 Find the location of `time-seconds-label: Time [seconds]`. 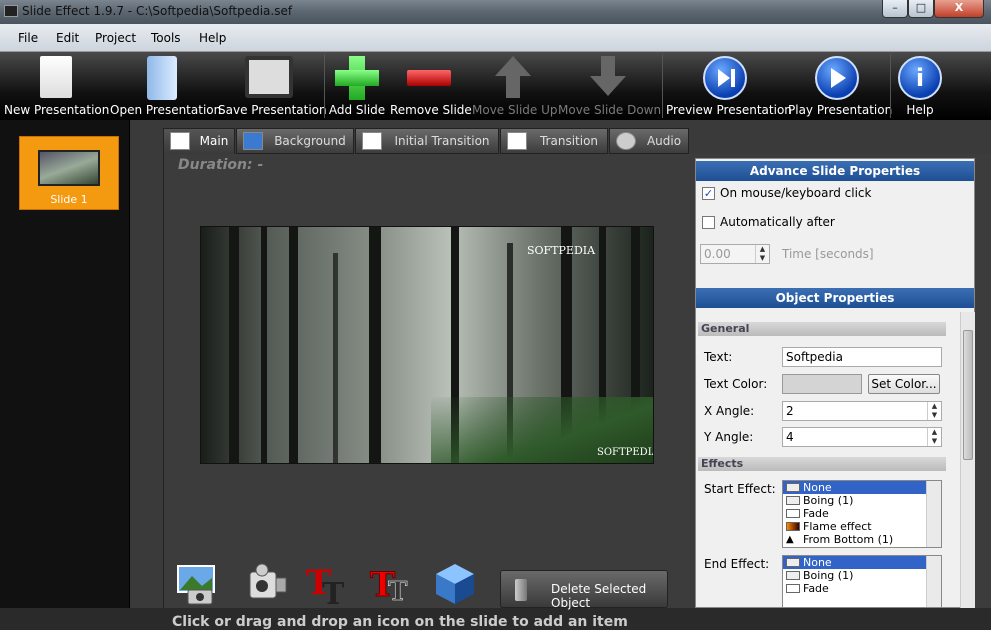

time-seconds-label: Time [seconds] is located at coordinates (828, 254).